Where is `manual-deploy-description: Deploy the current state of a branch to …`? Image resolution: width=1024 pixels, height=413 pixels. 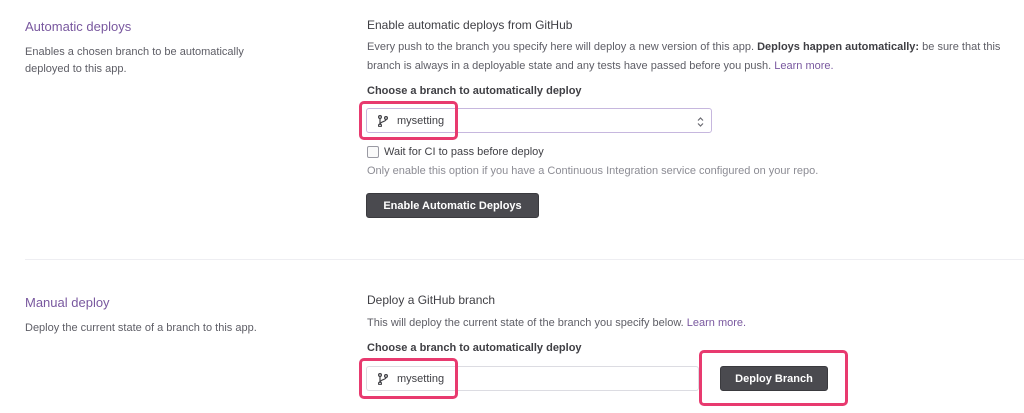 manual-deploy-description: Deploy the current state of a branch to … is located at coordinates (141, 328).